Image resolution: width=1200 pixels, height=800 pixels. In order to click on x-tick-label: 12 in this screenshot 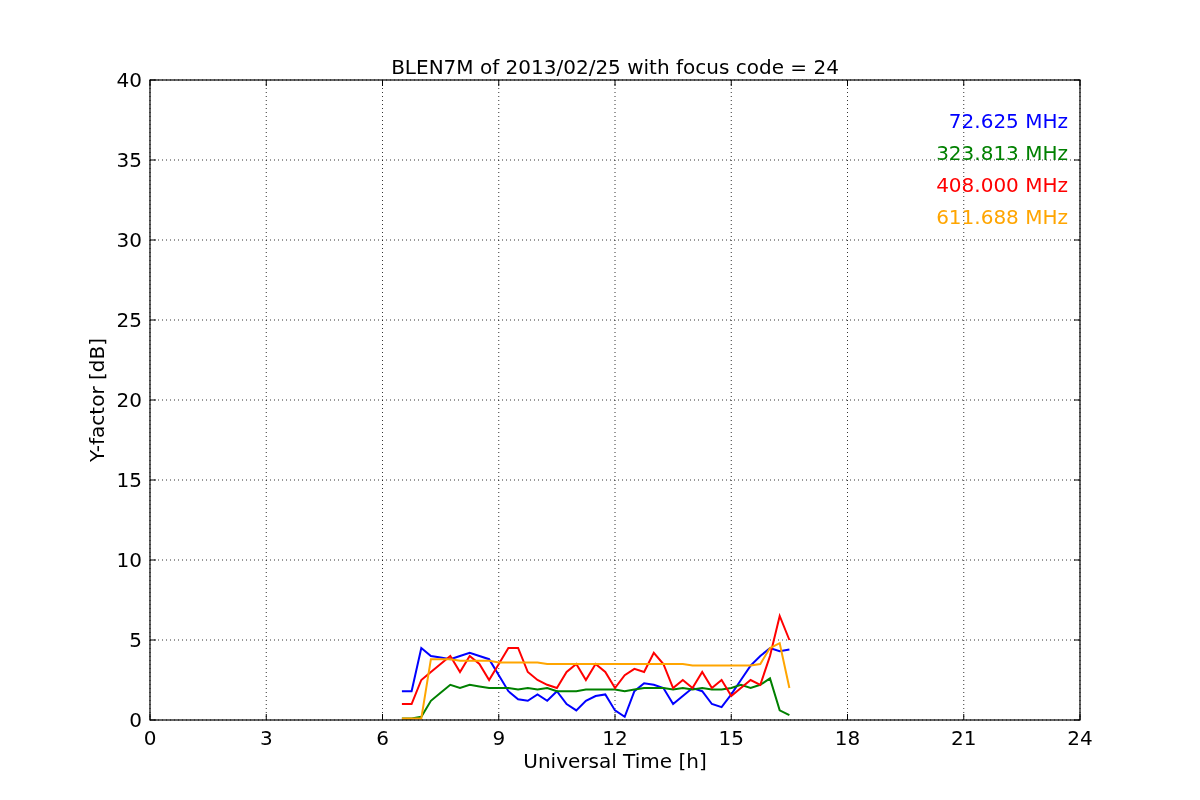, I will do `click(615, 738)`.